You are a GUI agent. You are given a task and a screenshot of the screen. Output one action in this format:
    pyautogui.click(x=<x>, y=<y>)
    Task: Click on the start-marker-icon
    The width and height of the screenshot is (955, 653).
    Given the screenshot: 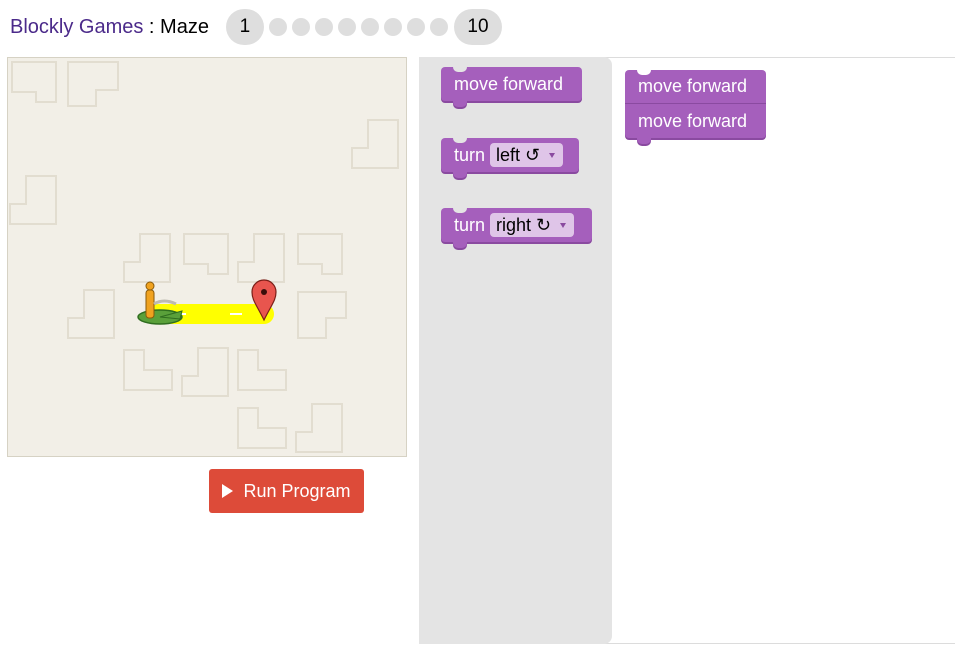 What is the action you would take?
    pyautogui.click(x=160, y=317)
    